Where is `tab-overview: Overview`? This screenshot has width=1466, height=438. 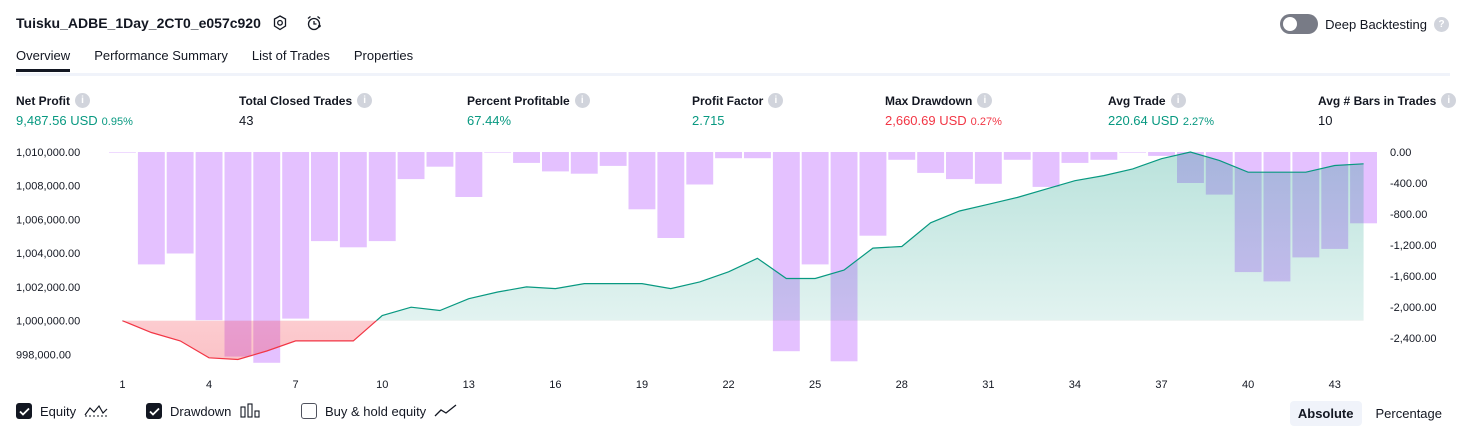
tab-overview: Overview is located at coordinates (43, 60).